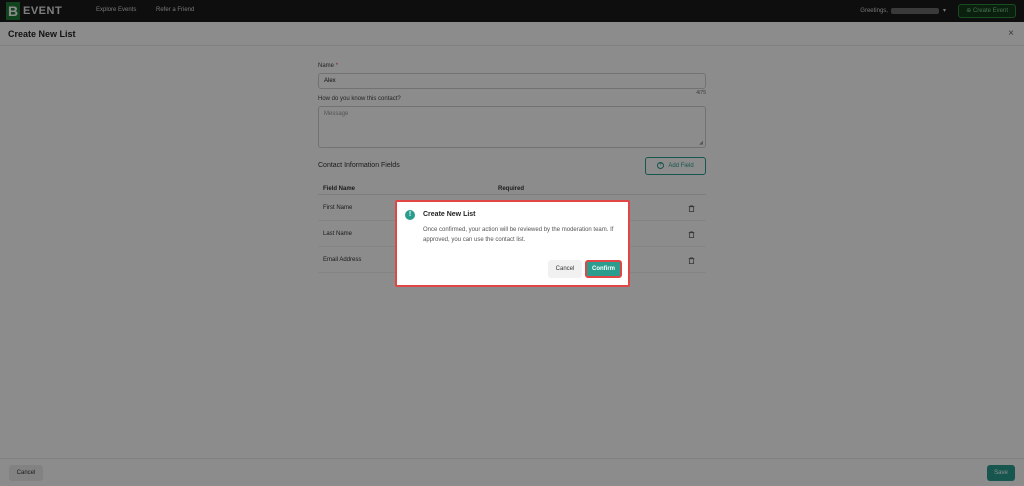 This screenshot has height=486, width=1024. What do you see at coordinates (565, 269) in the screenshot?
I see `dialog-cancel-button: Cancel` at bounding box center [565, 269].